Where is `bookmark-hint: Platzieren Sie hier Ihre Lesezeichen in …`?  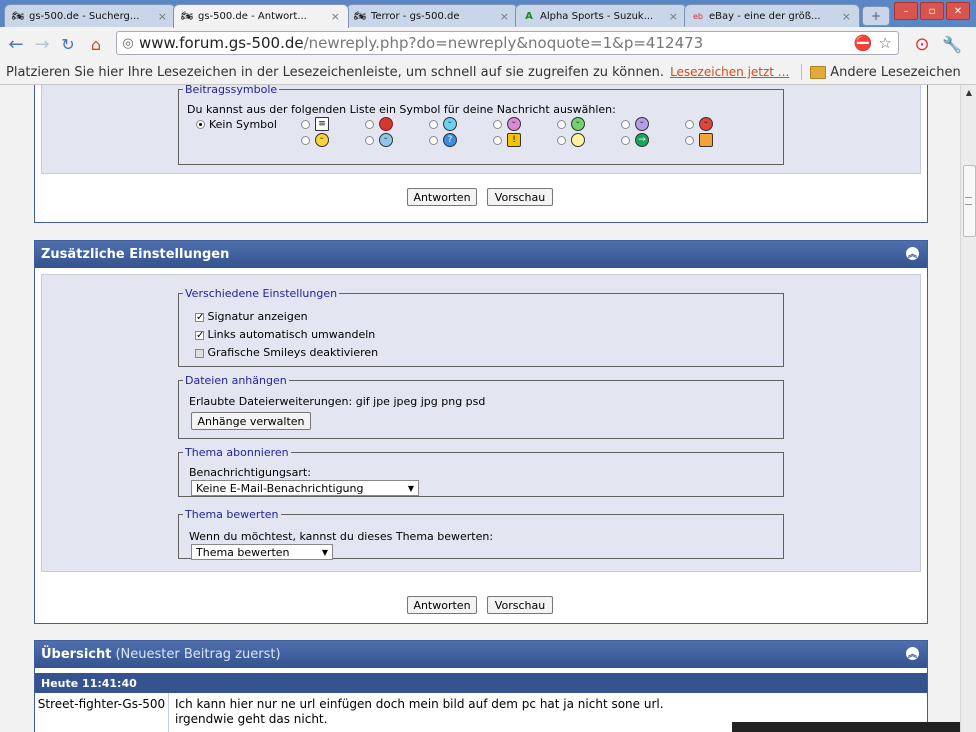 bookmark-hint: Platzieren Sie hier Ihre Lesezeichen in … is located at coordinates (335, 72).